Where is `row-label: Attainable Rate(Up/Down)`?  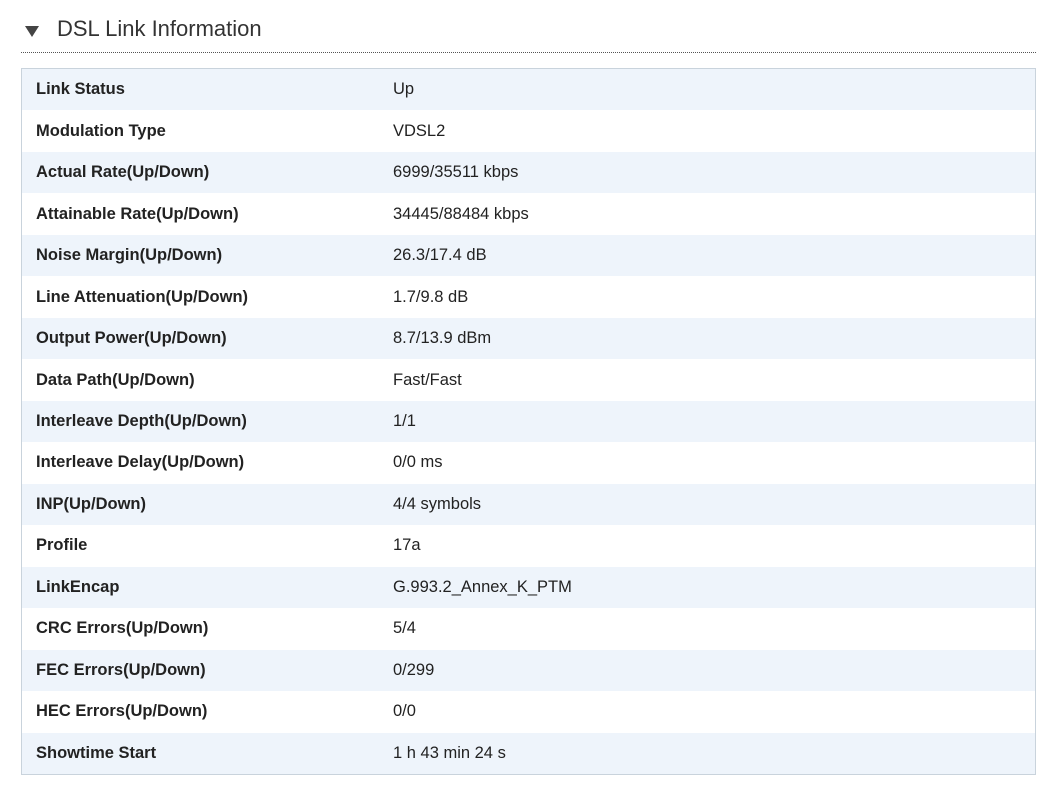
row-label: Attainable Rate(Up/Down) is located at coordinates (137, 213).